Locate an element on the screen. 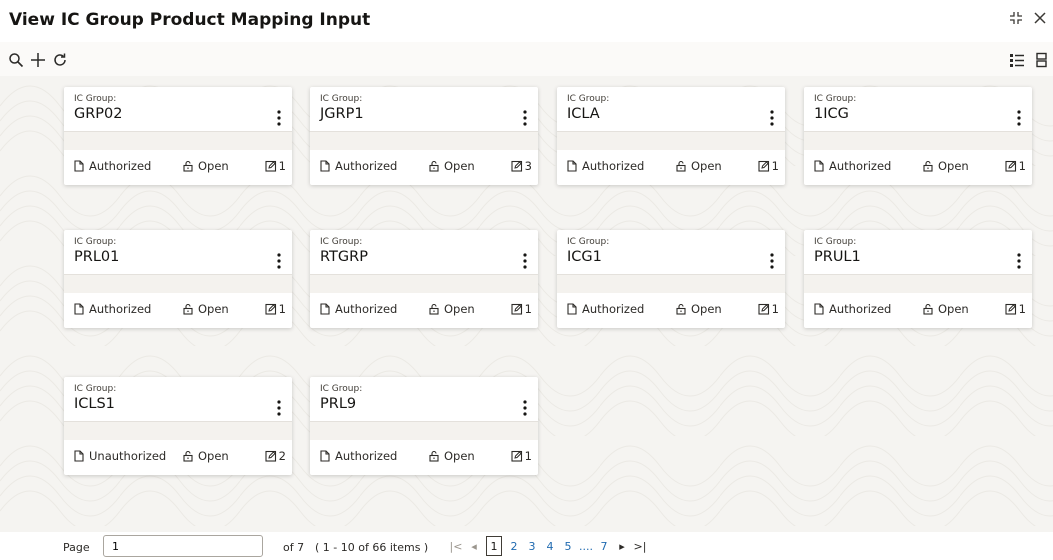 Image resolution: width=1053 pixels, height=560 pixels. card-footer: Authorized Open 1 is located at coordinates (178, 310).